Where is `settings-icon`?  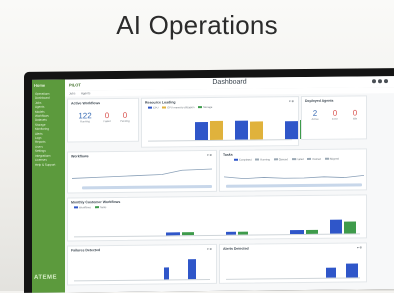 settings-icon is located at coordinates (374, 81).